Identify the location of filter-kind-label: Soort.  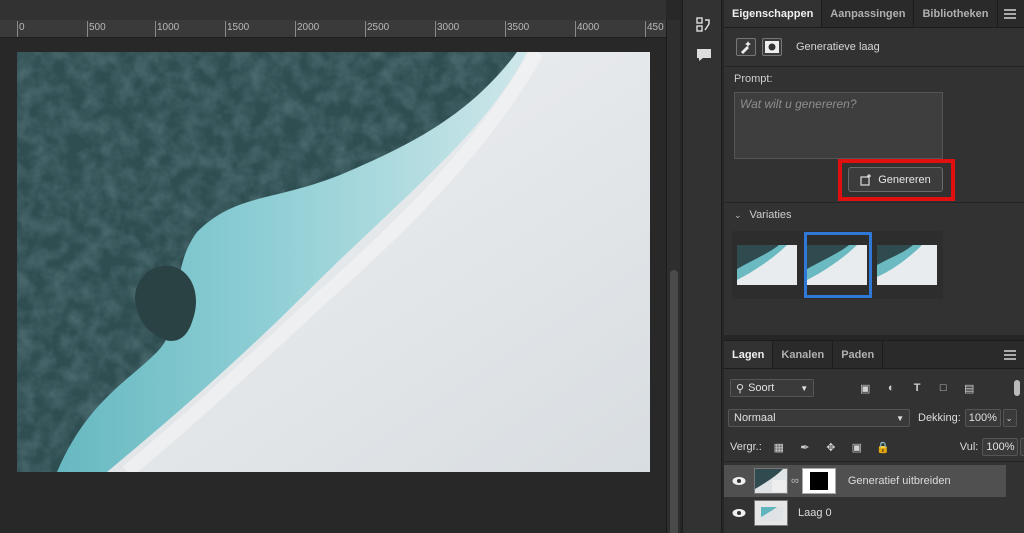
(761, 388).